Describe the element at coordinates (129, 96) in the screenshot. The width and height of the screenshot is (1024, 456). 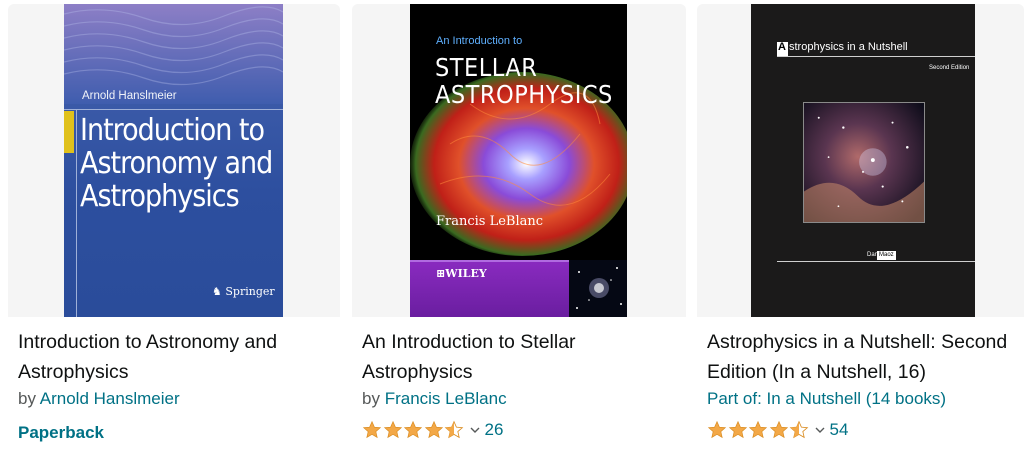
I see `cover-author: Arnold Hanslmeier` at that location.